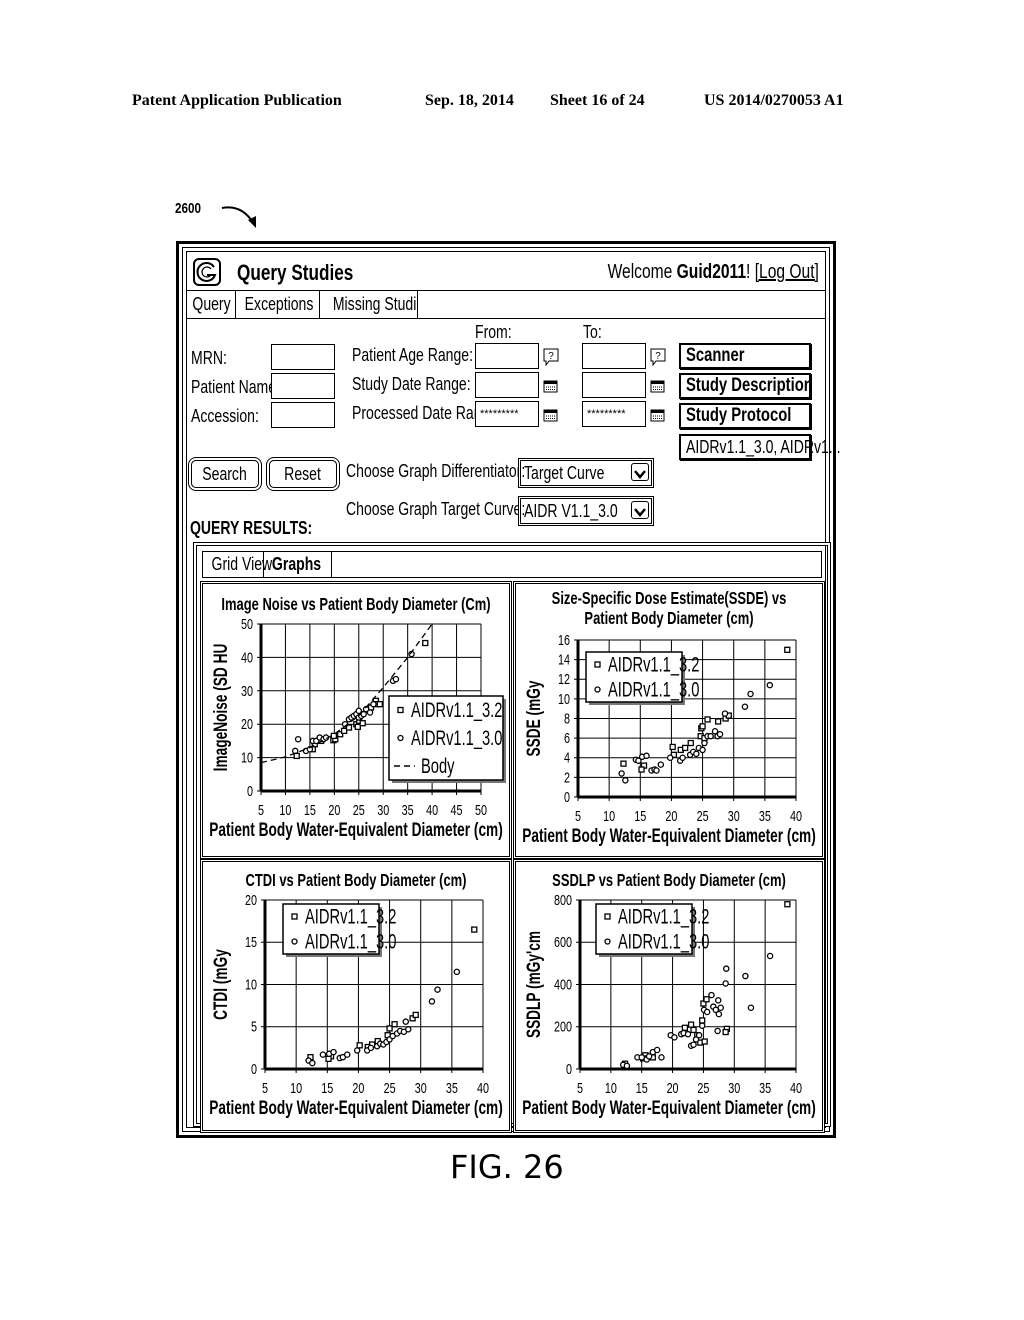 Image resolution: width=1024 pixels, height=1320 pixels. What do you see at coordinates (567, 796) in the screenshot?
I see `y-tick-label: 0` at bounding box center [567, 796].